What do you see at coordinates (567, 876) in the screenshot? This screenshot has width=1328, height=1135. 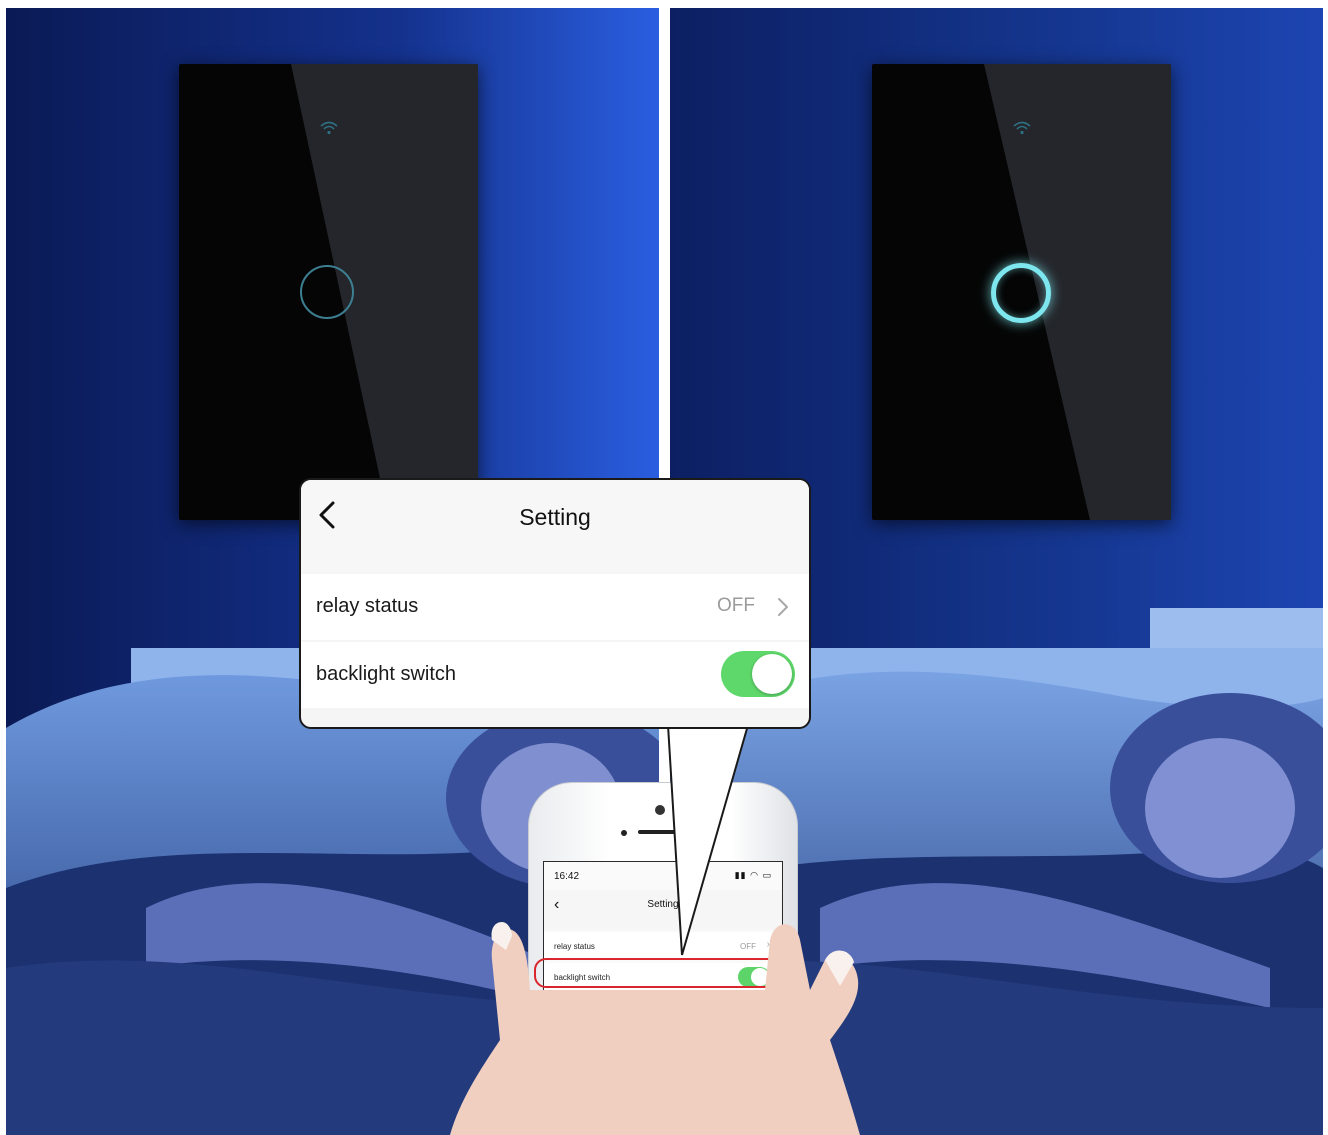 I see `status-time: 16:42` at bounding box center [567, 876].